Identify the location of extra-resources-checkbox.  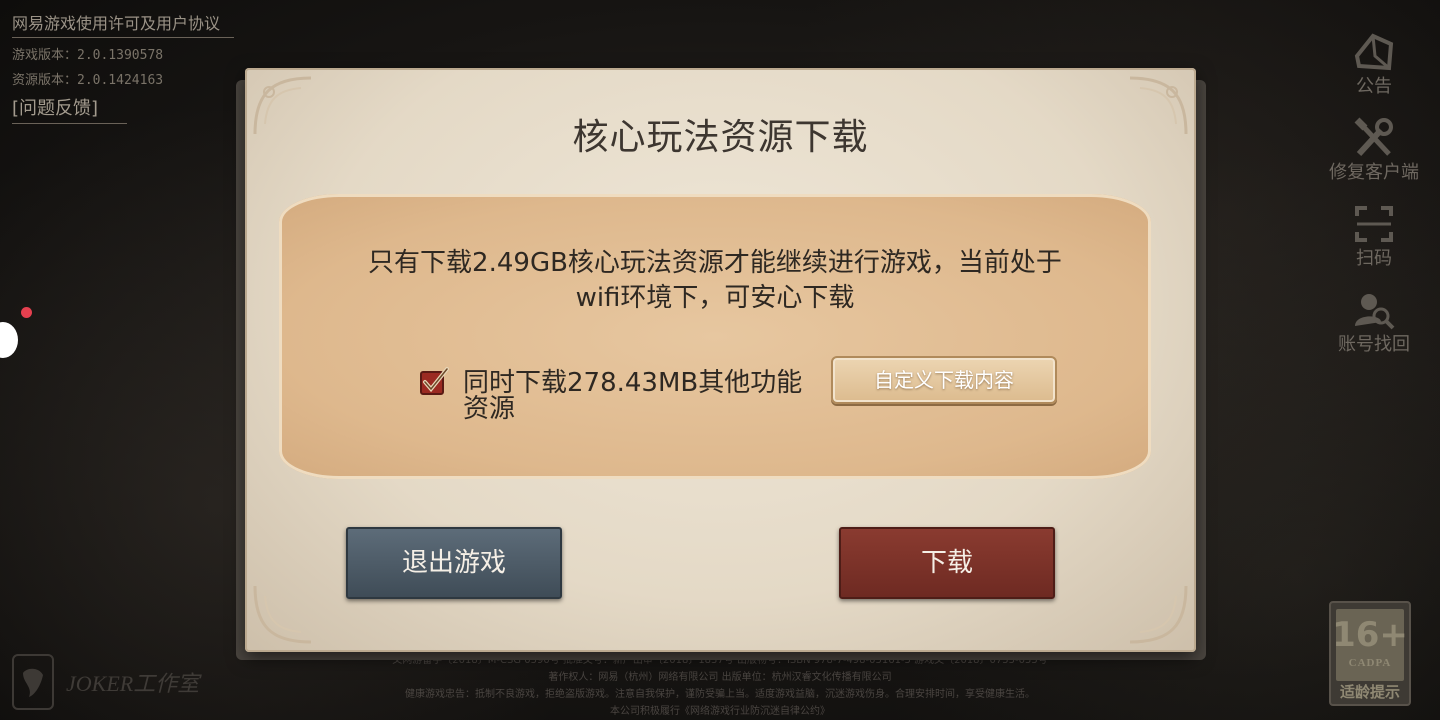
(434, 381).